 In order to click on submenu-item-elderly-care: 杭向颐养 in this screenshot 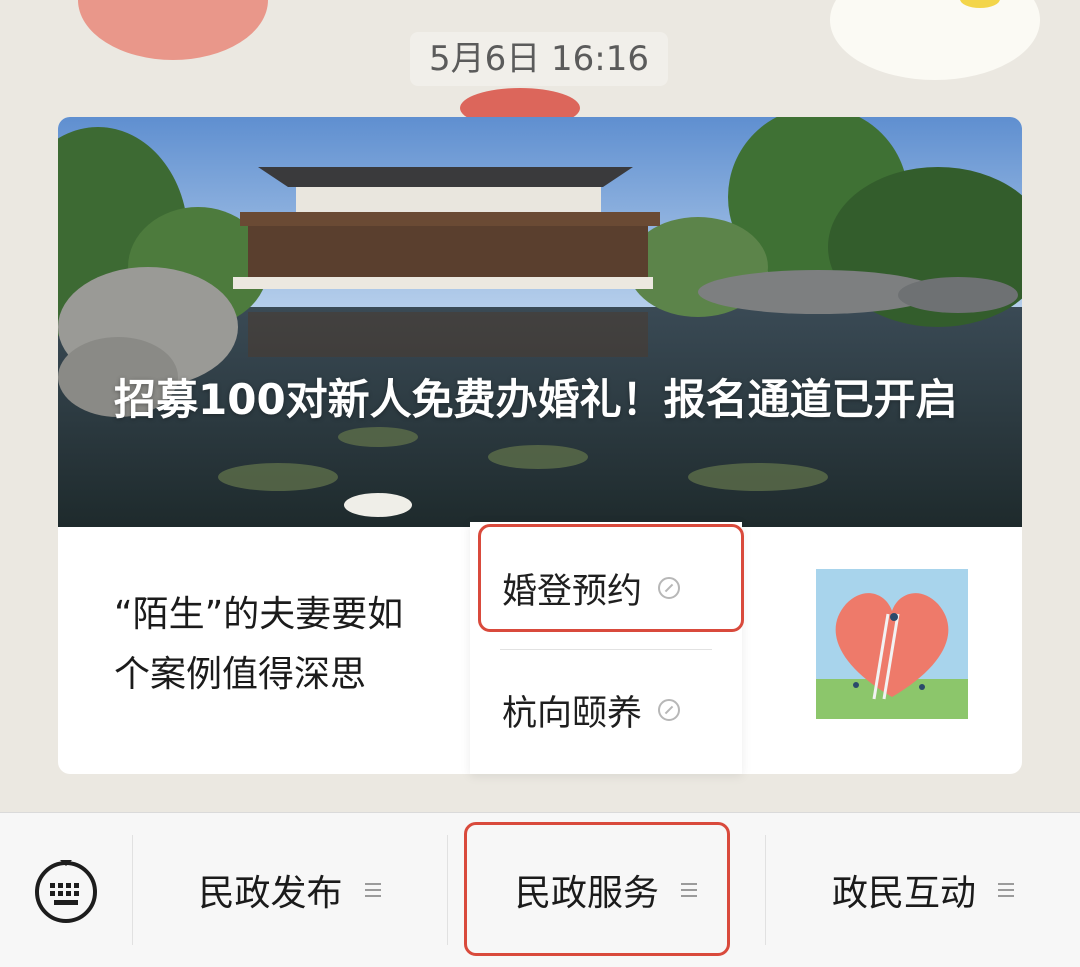, I will do `click(606, 710)`.